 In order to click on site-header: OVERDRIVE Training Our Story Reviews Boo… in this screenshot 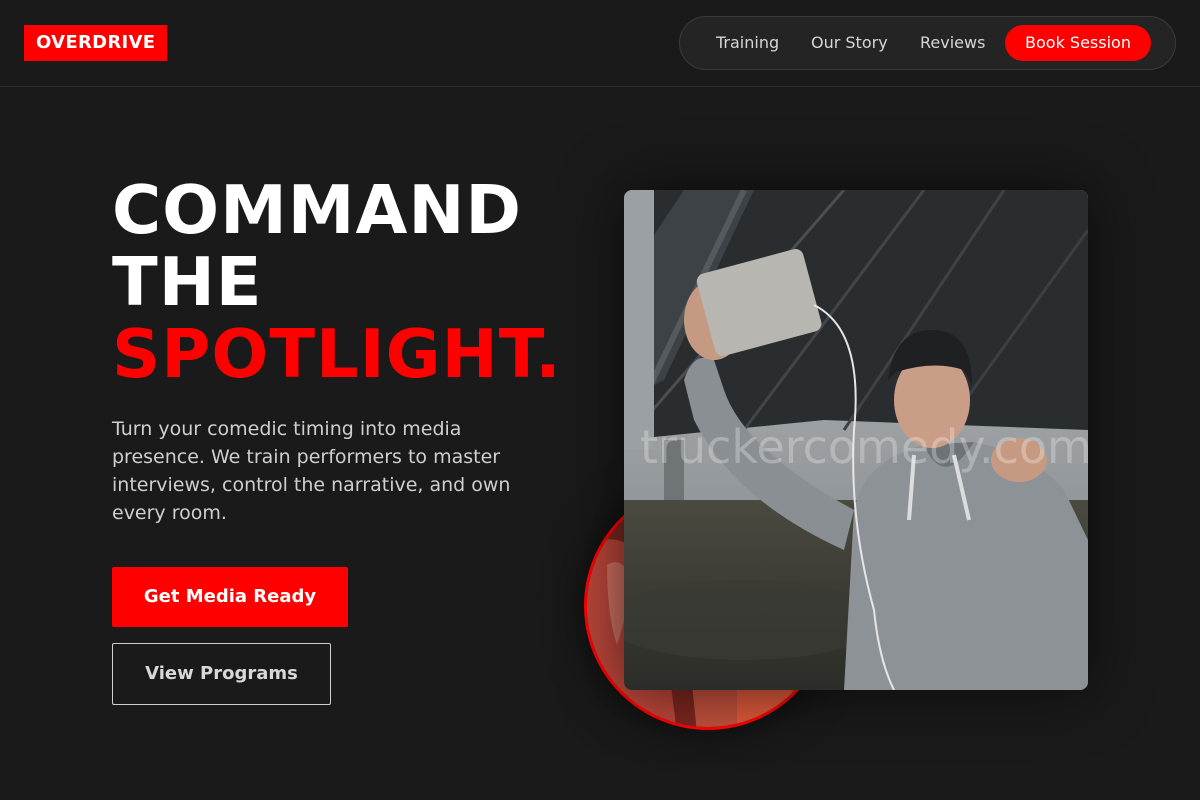, I will do `click(600, 43)`.